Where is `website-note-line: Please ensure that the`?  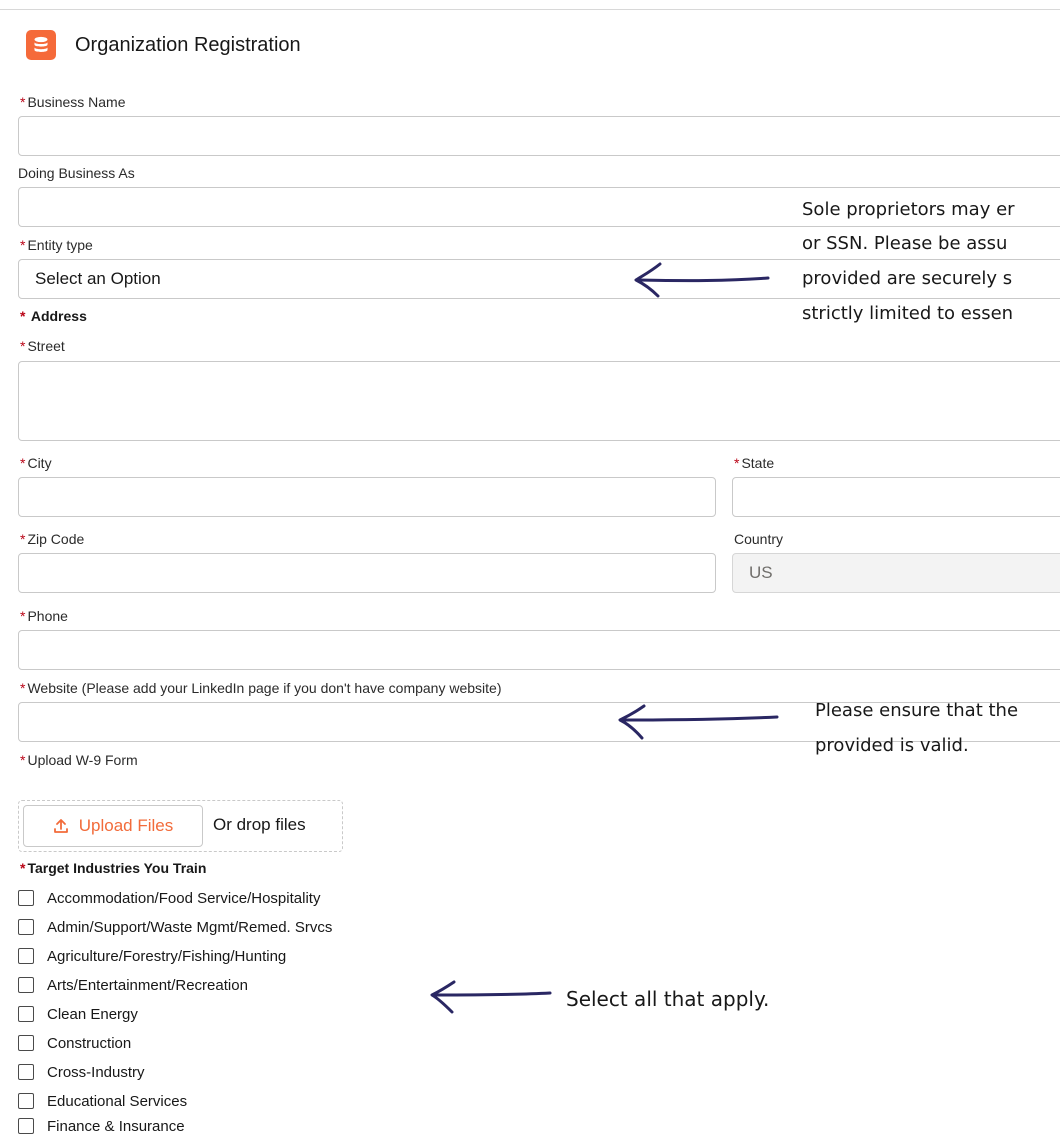
website-note-line: Please ensure that the is located at coordinates (917, 710).